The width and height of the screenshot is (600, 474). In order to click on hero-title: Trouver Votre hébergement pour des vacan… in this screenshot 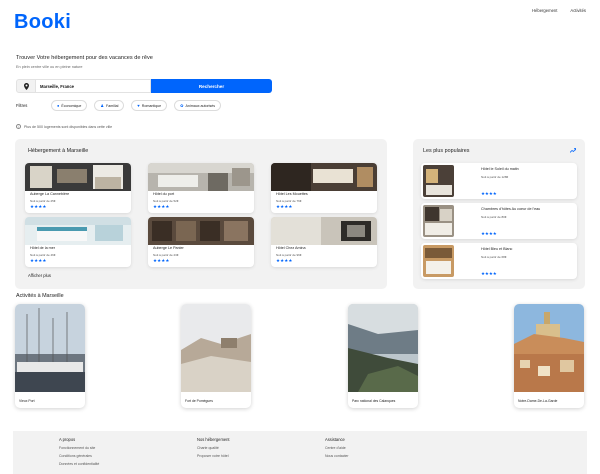, I will do `click(84, 58)`.